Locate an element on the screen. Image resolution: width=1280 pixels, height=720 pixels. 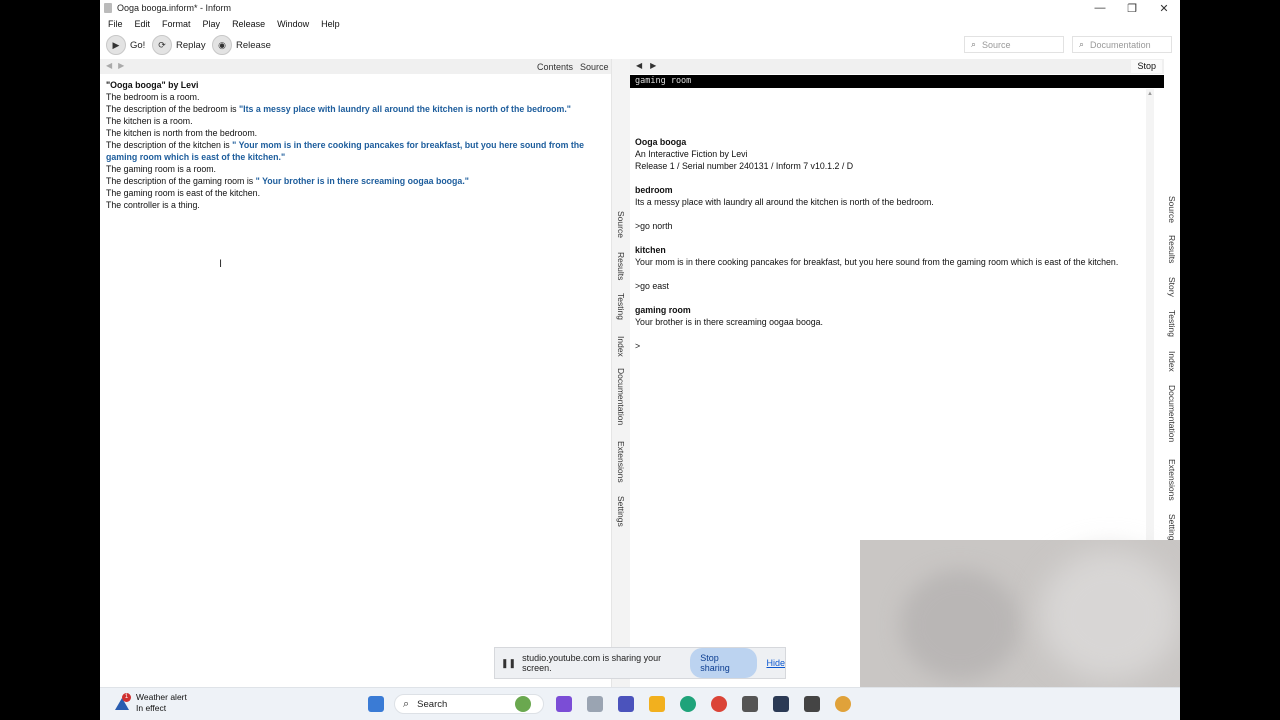
source-line-text: The description of the kitchen is is located at coordinates (169, 145).